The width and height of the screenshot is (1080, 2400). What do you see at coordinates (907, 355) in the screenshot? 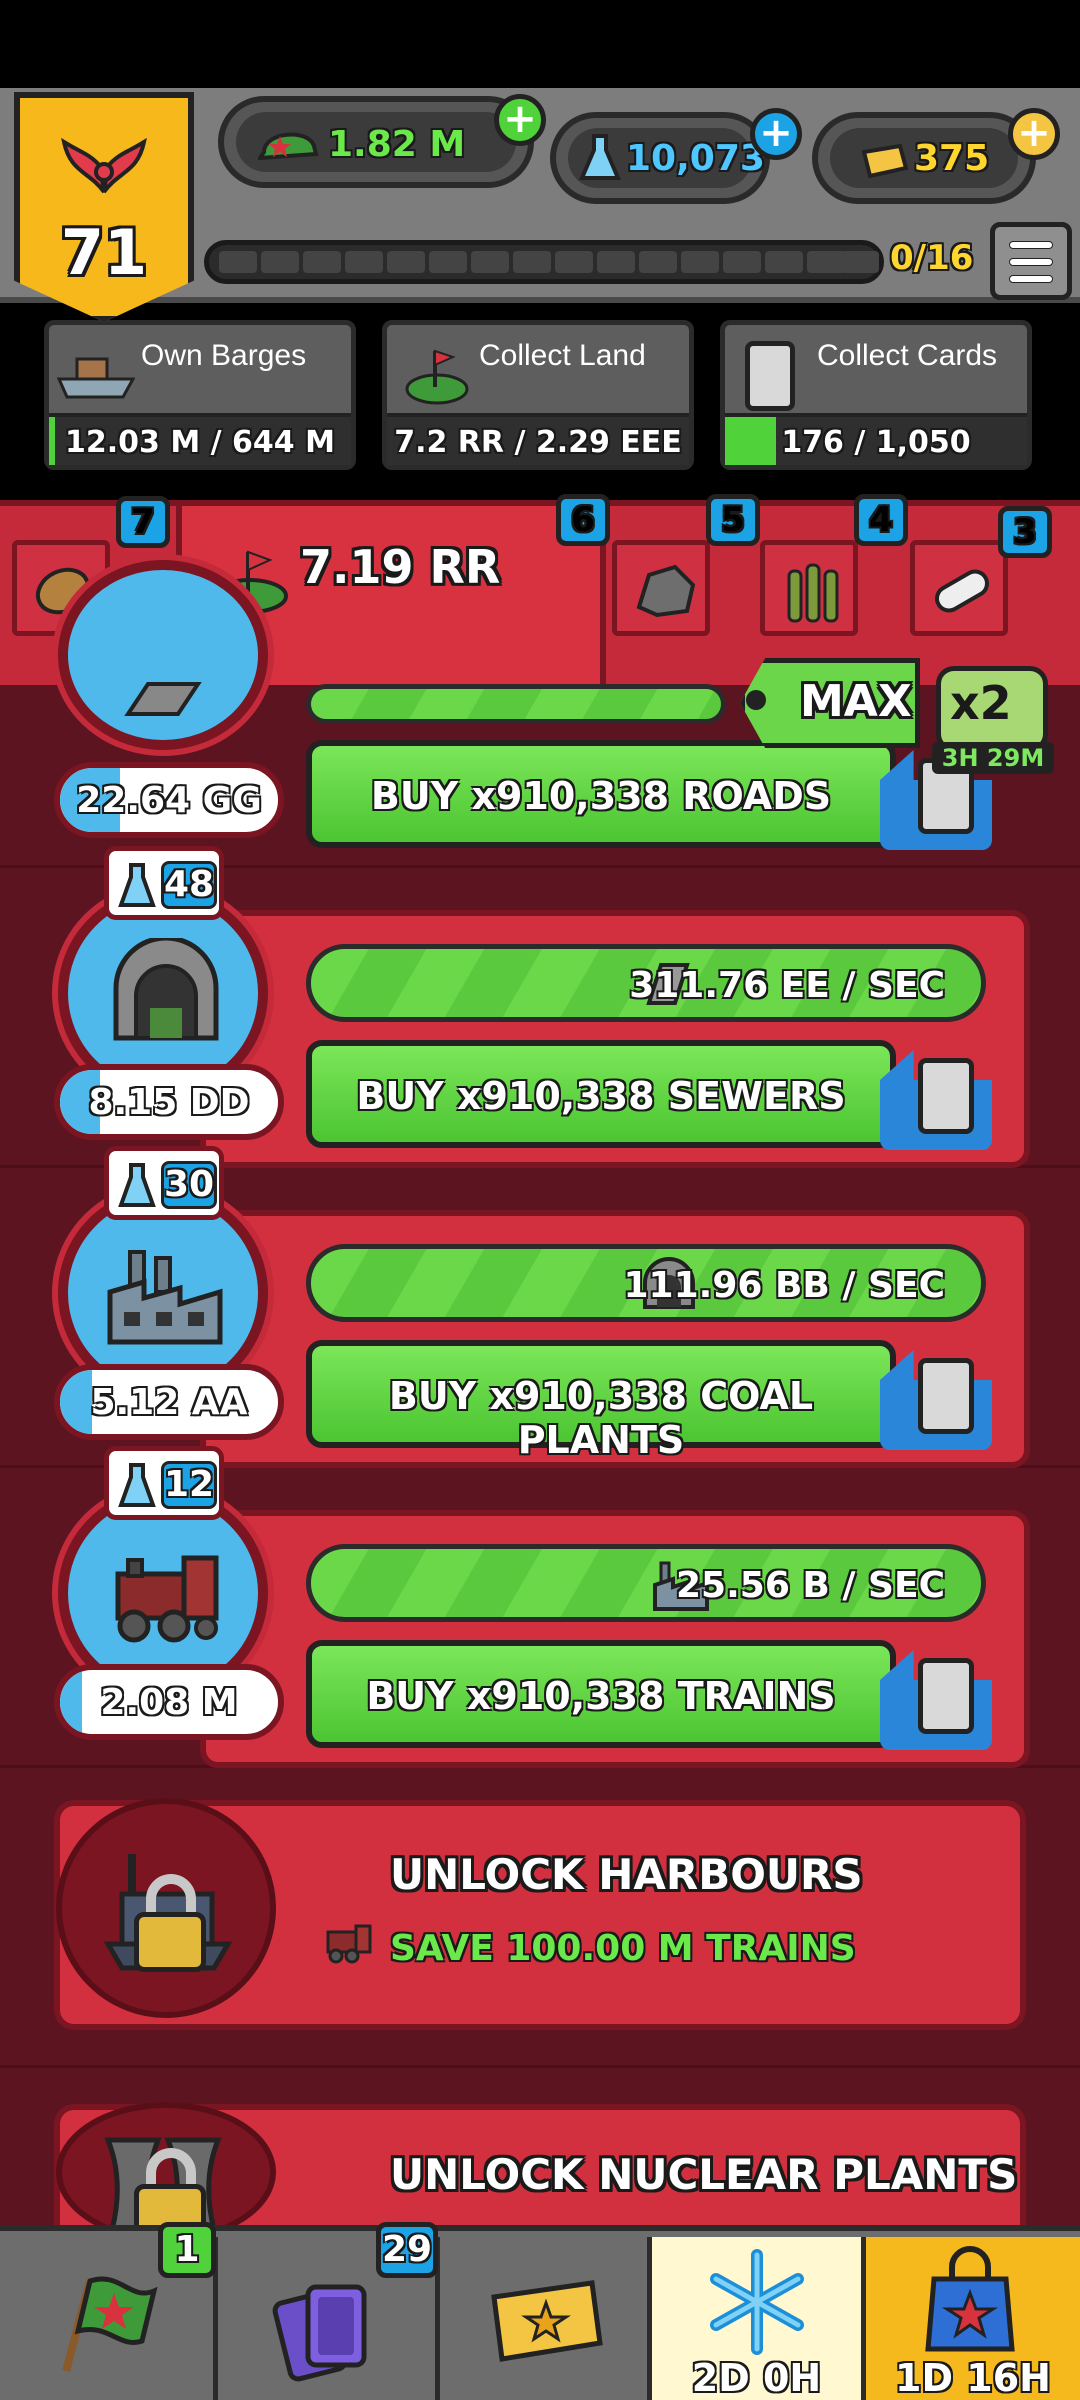
I see `goal-title: Collect Cards` at bounding box center [907, 355].